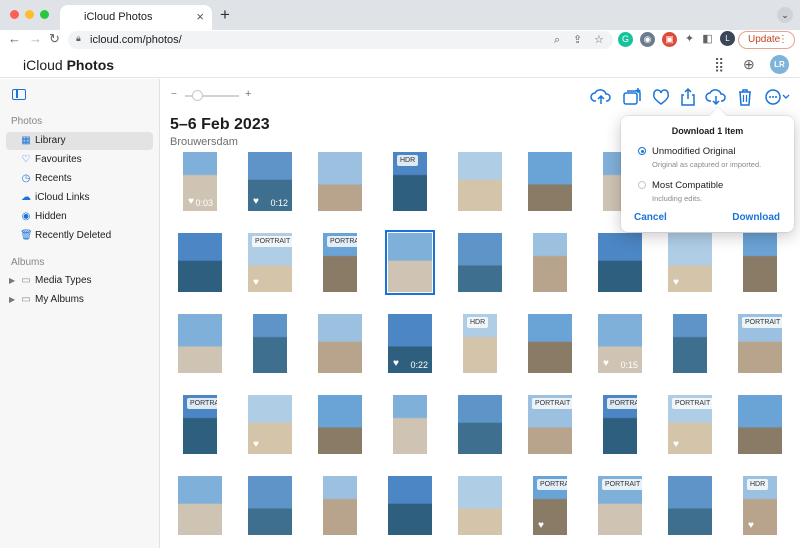 The width and height of the screenshot is (800, 548). Describe the element at coordinates (79, 236) in the screenshot. I see `sidebar-item-recently-deleted: 🗑︎ Recently Deleted` at that location.